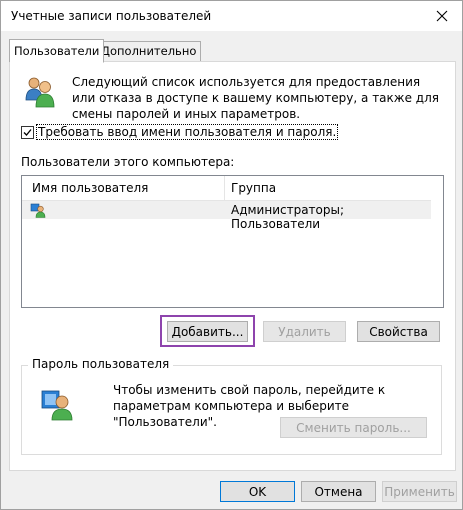 The image size is (463, 510). I want to click on tab-users: Пользователи, so click(57, 51).